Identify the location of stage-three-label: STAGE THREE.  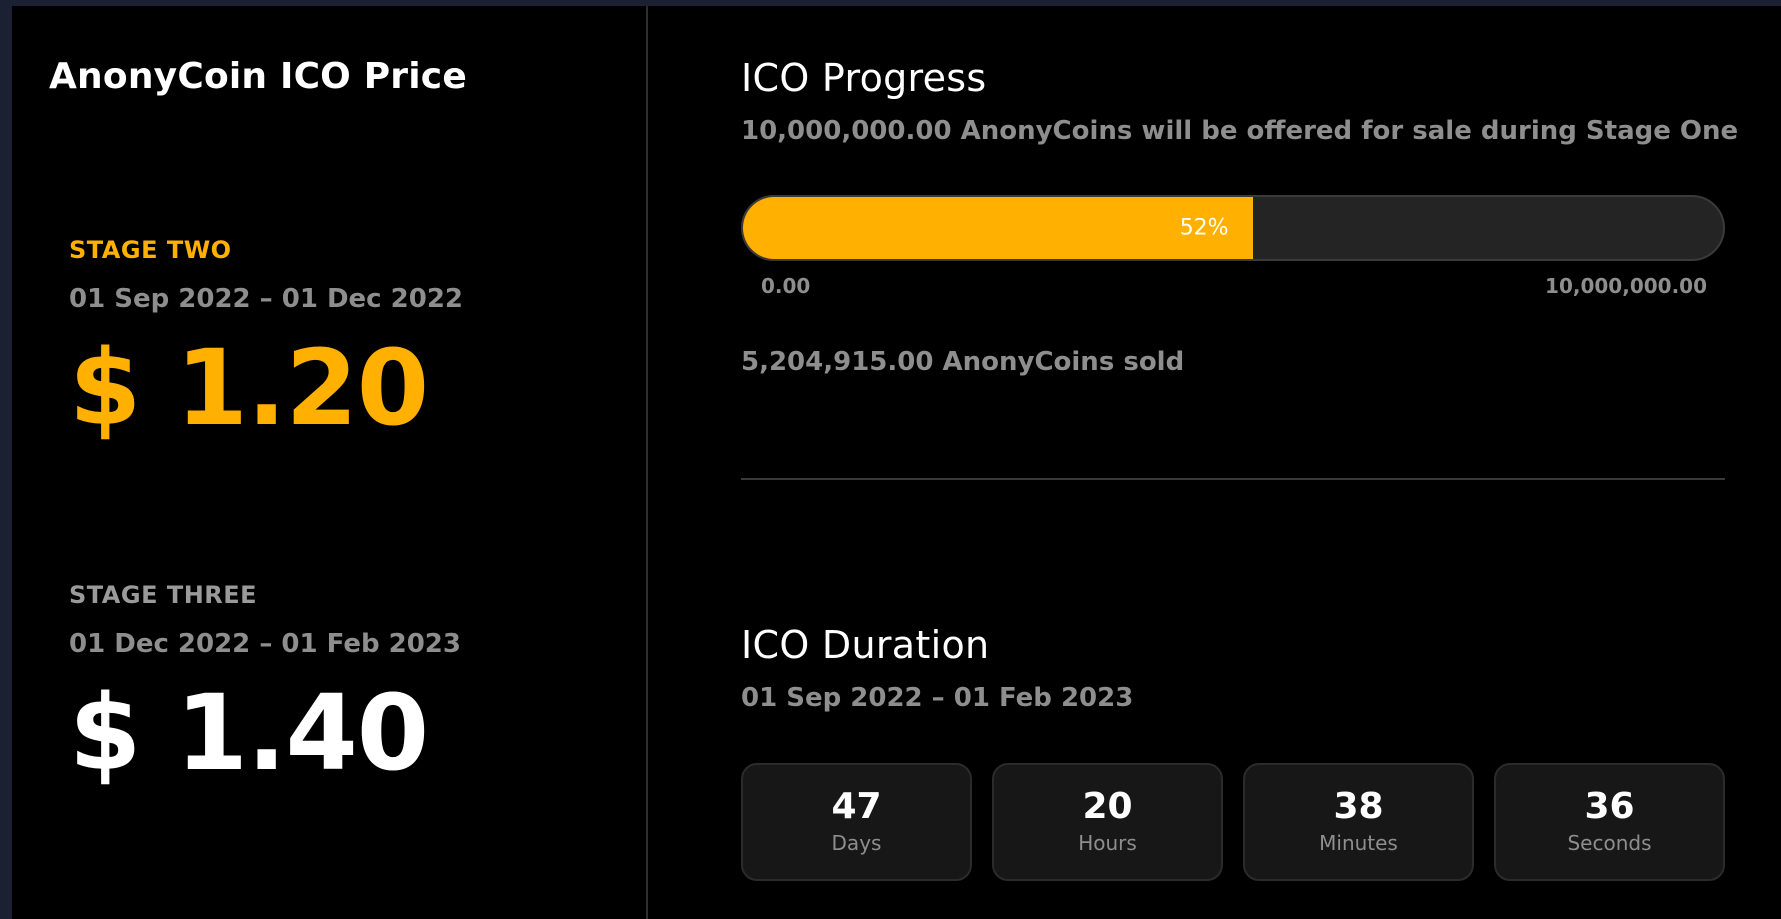
(163, 595).